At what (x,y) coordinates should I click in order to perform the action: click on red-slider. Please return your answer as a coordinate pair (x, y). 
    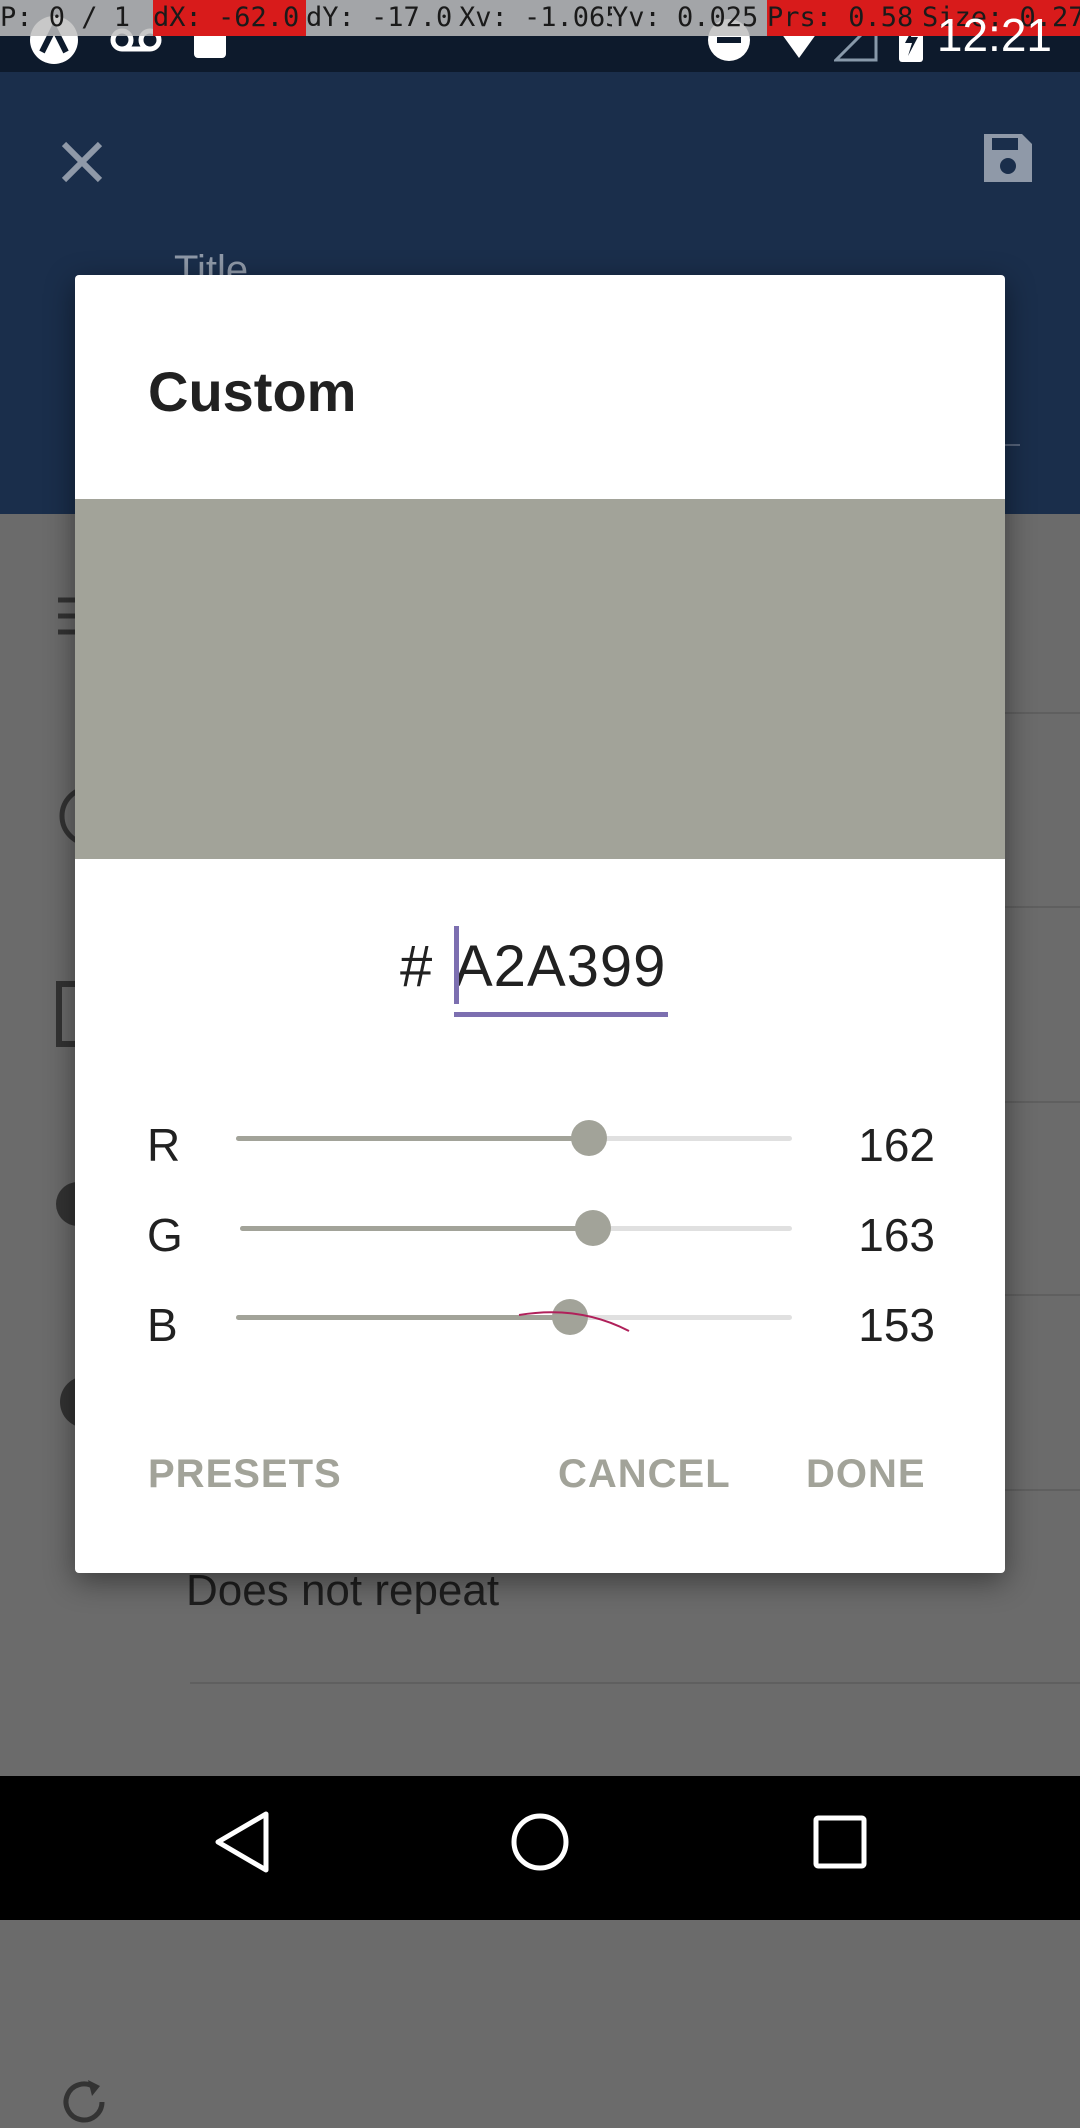
    Looking at the image, I should click on (514, 1138).